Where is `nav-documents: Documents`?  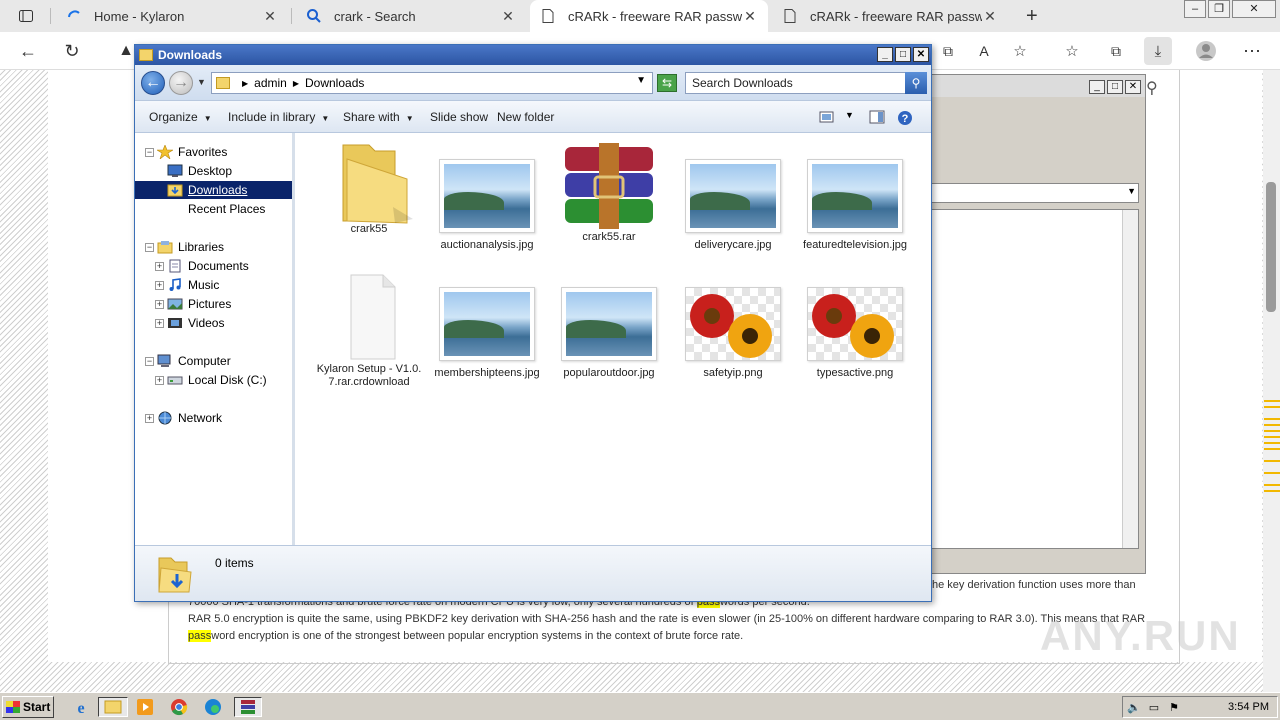
nav-documents: Documents is located at coordinates (208, 266).